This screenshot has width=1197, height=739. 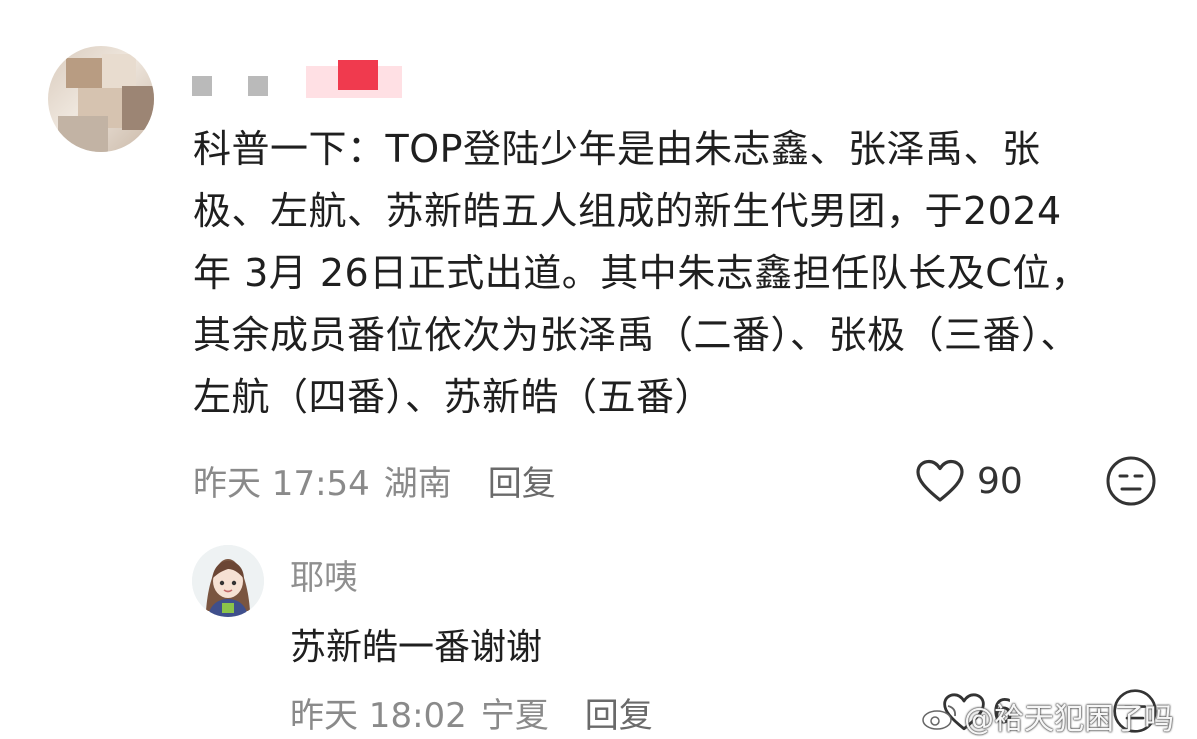 What do you see at coordinates (619, 712) in the screenshot?
I see `reply-reply-button: 回复` at bounding box center [619, 712].